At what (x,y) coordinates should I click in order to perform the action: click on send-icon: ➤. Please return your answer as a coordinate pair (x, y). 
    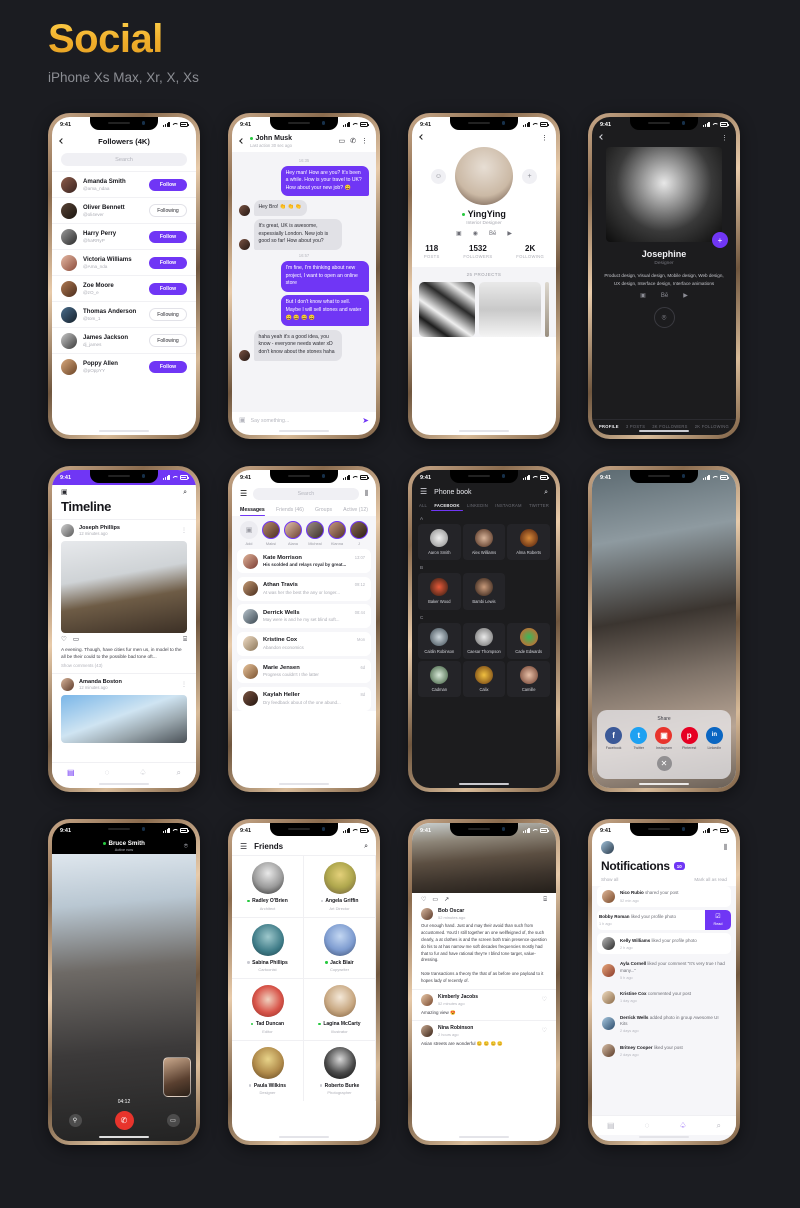
    Looking at the image, I should click on (365, 420).